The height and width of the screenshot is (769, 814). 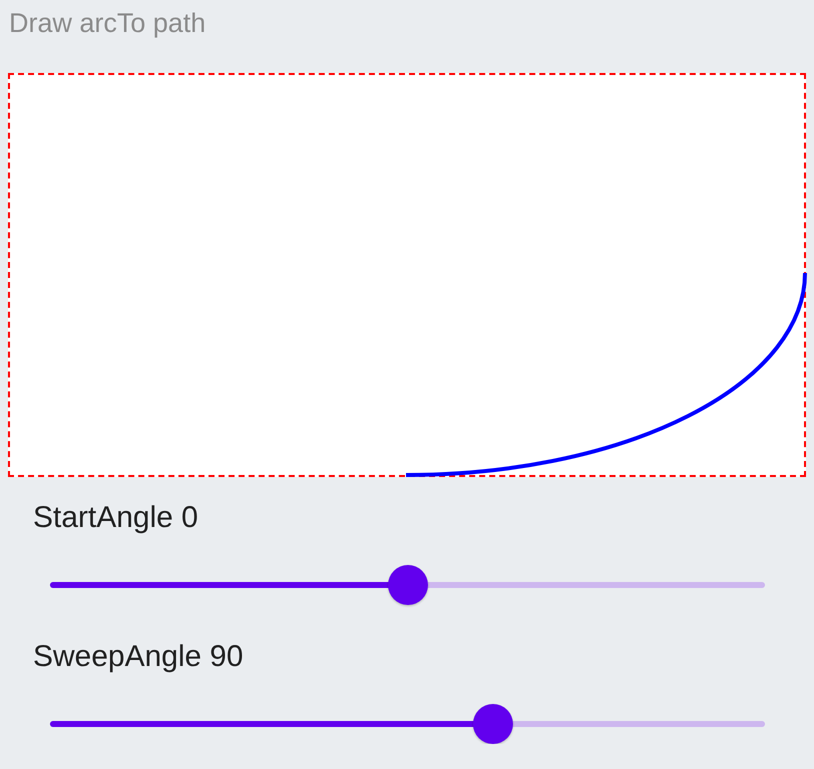 I want to click on slider-label: SweepAngle 90, so click(x=138, y=657).